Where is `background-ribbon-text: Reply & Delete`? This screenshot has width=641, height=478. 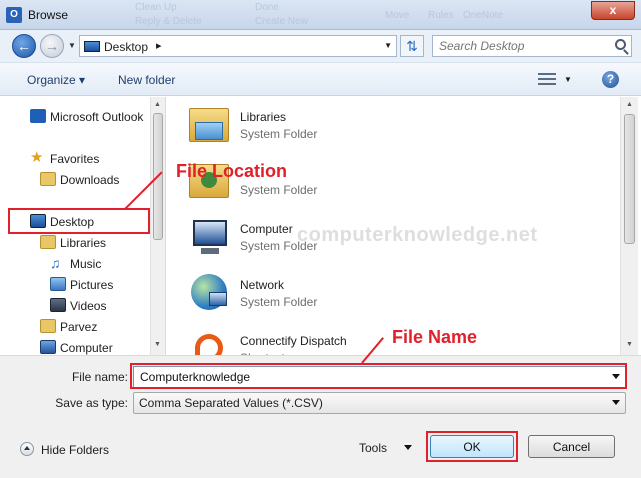 background-ribbon-text: Reply & Delete is located at coordinates (168, 21).